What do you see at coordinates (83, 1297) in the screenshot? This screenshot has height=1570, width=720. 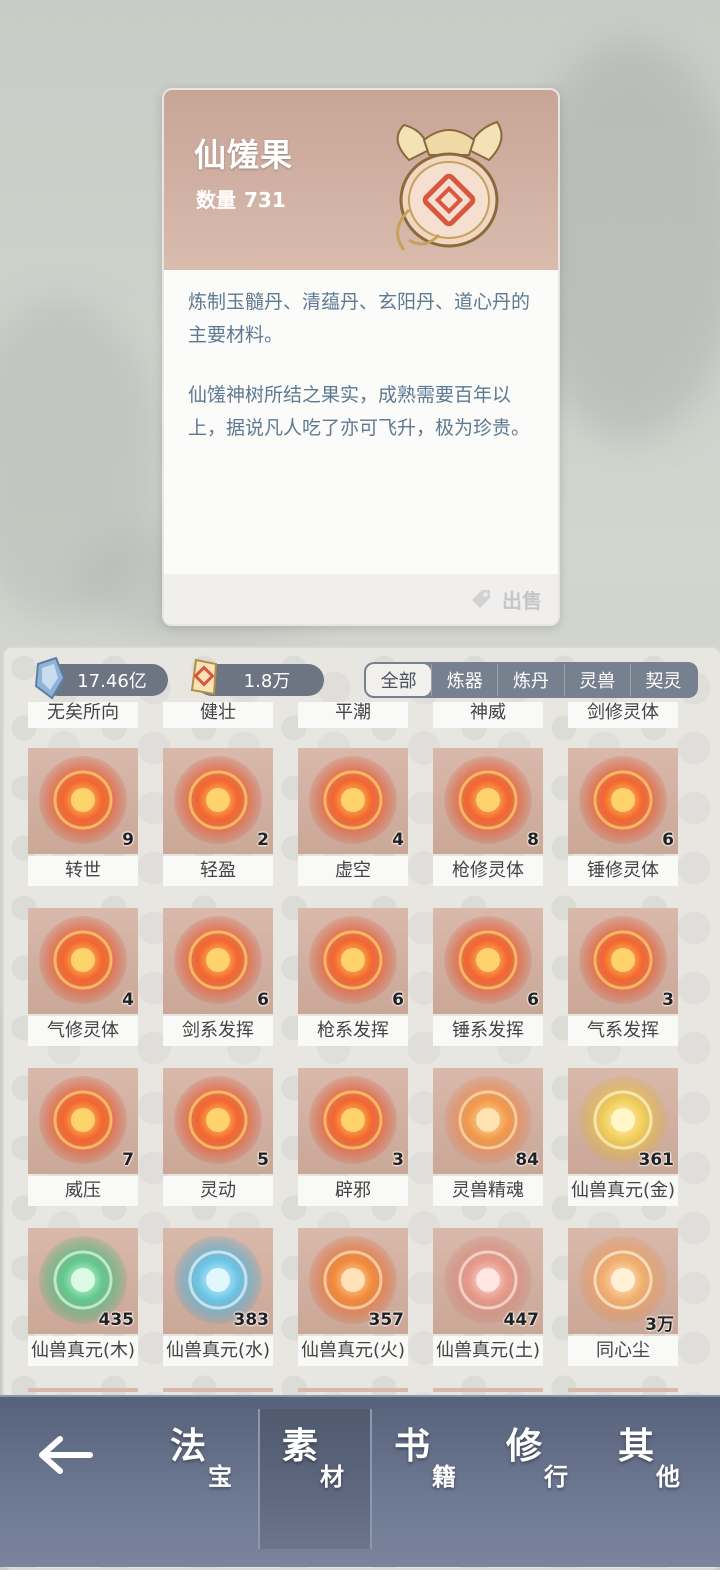 I see `grid-item: 435 仙兽真元(木)` at bounding box center [83, 1297].